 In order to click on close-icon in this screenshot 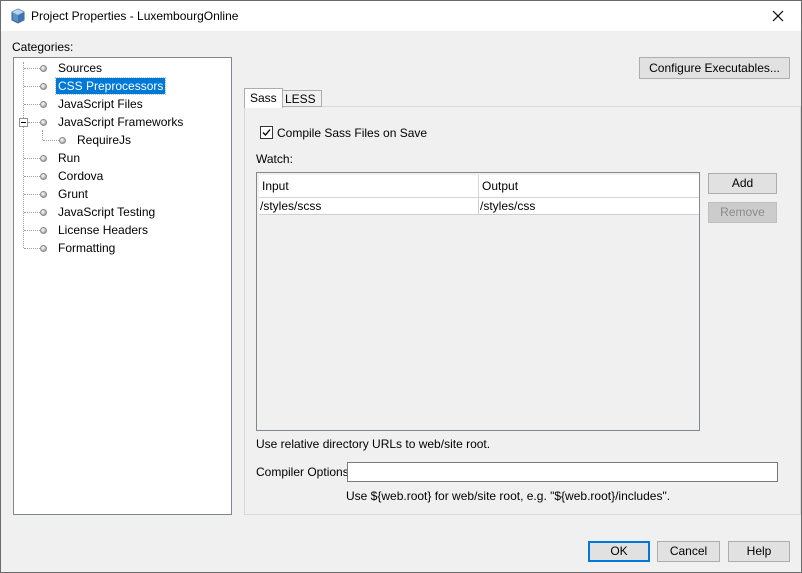, I will do `click(778, 16)`.